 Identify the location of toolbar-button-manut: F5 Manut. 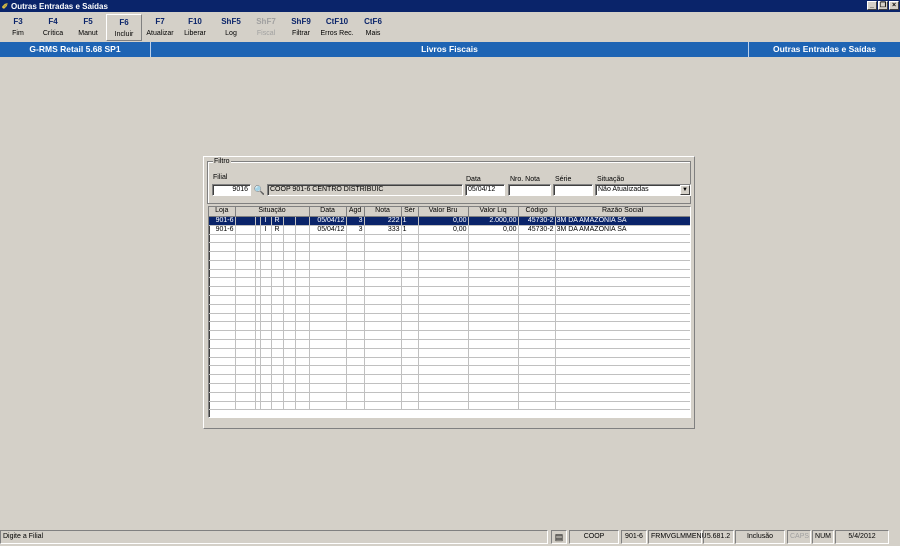
(88, 27).